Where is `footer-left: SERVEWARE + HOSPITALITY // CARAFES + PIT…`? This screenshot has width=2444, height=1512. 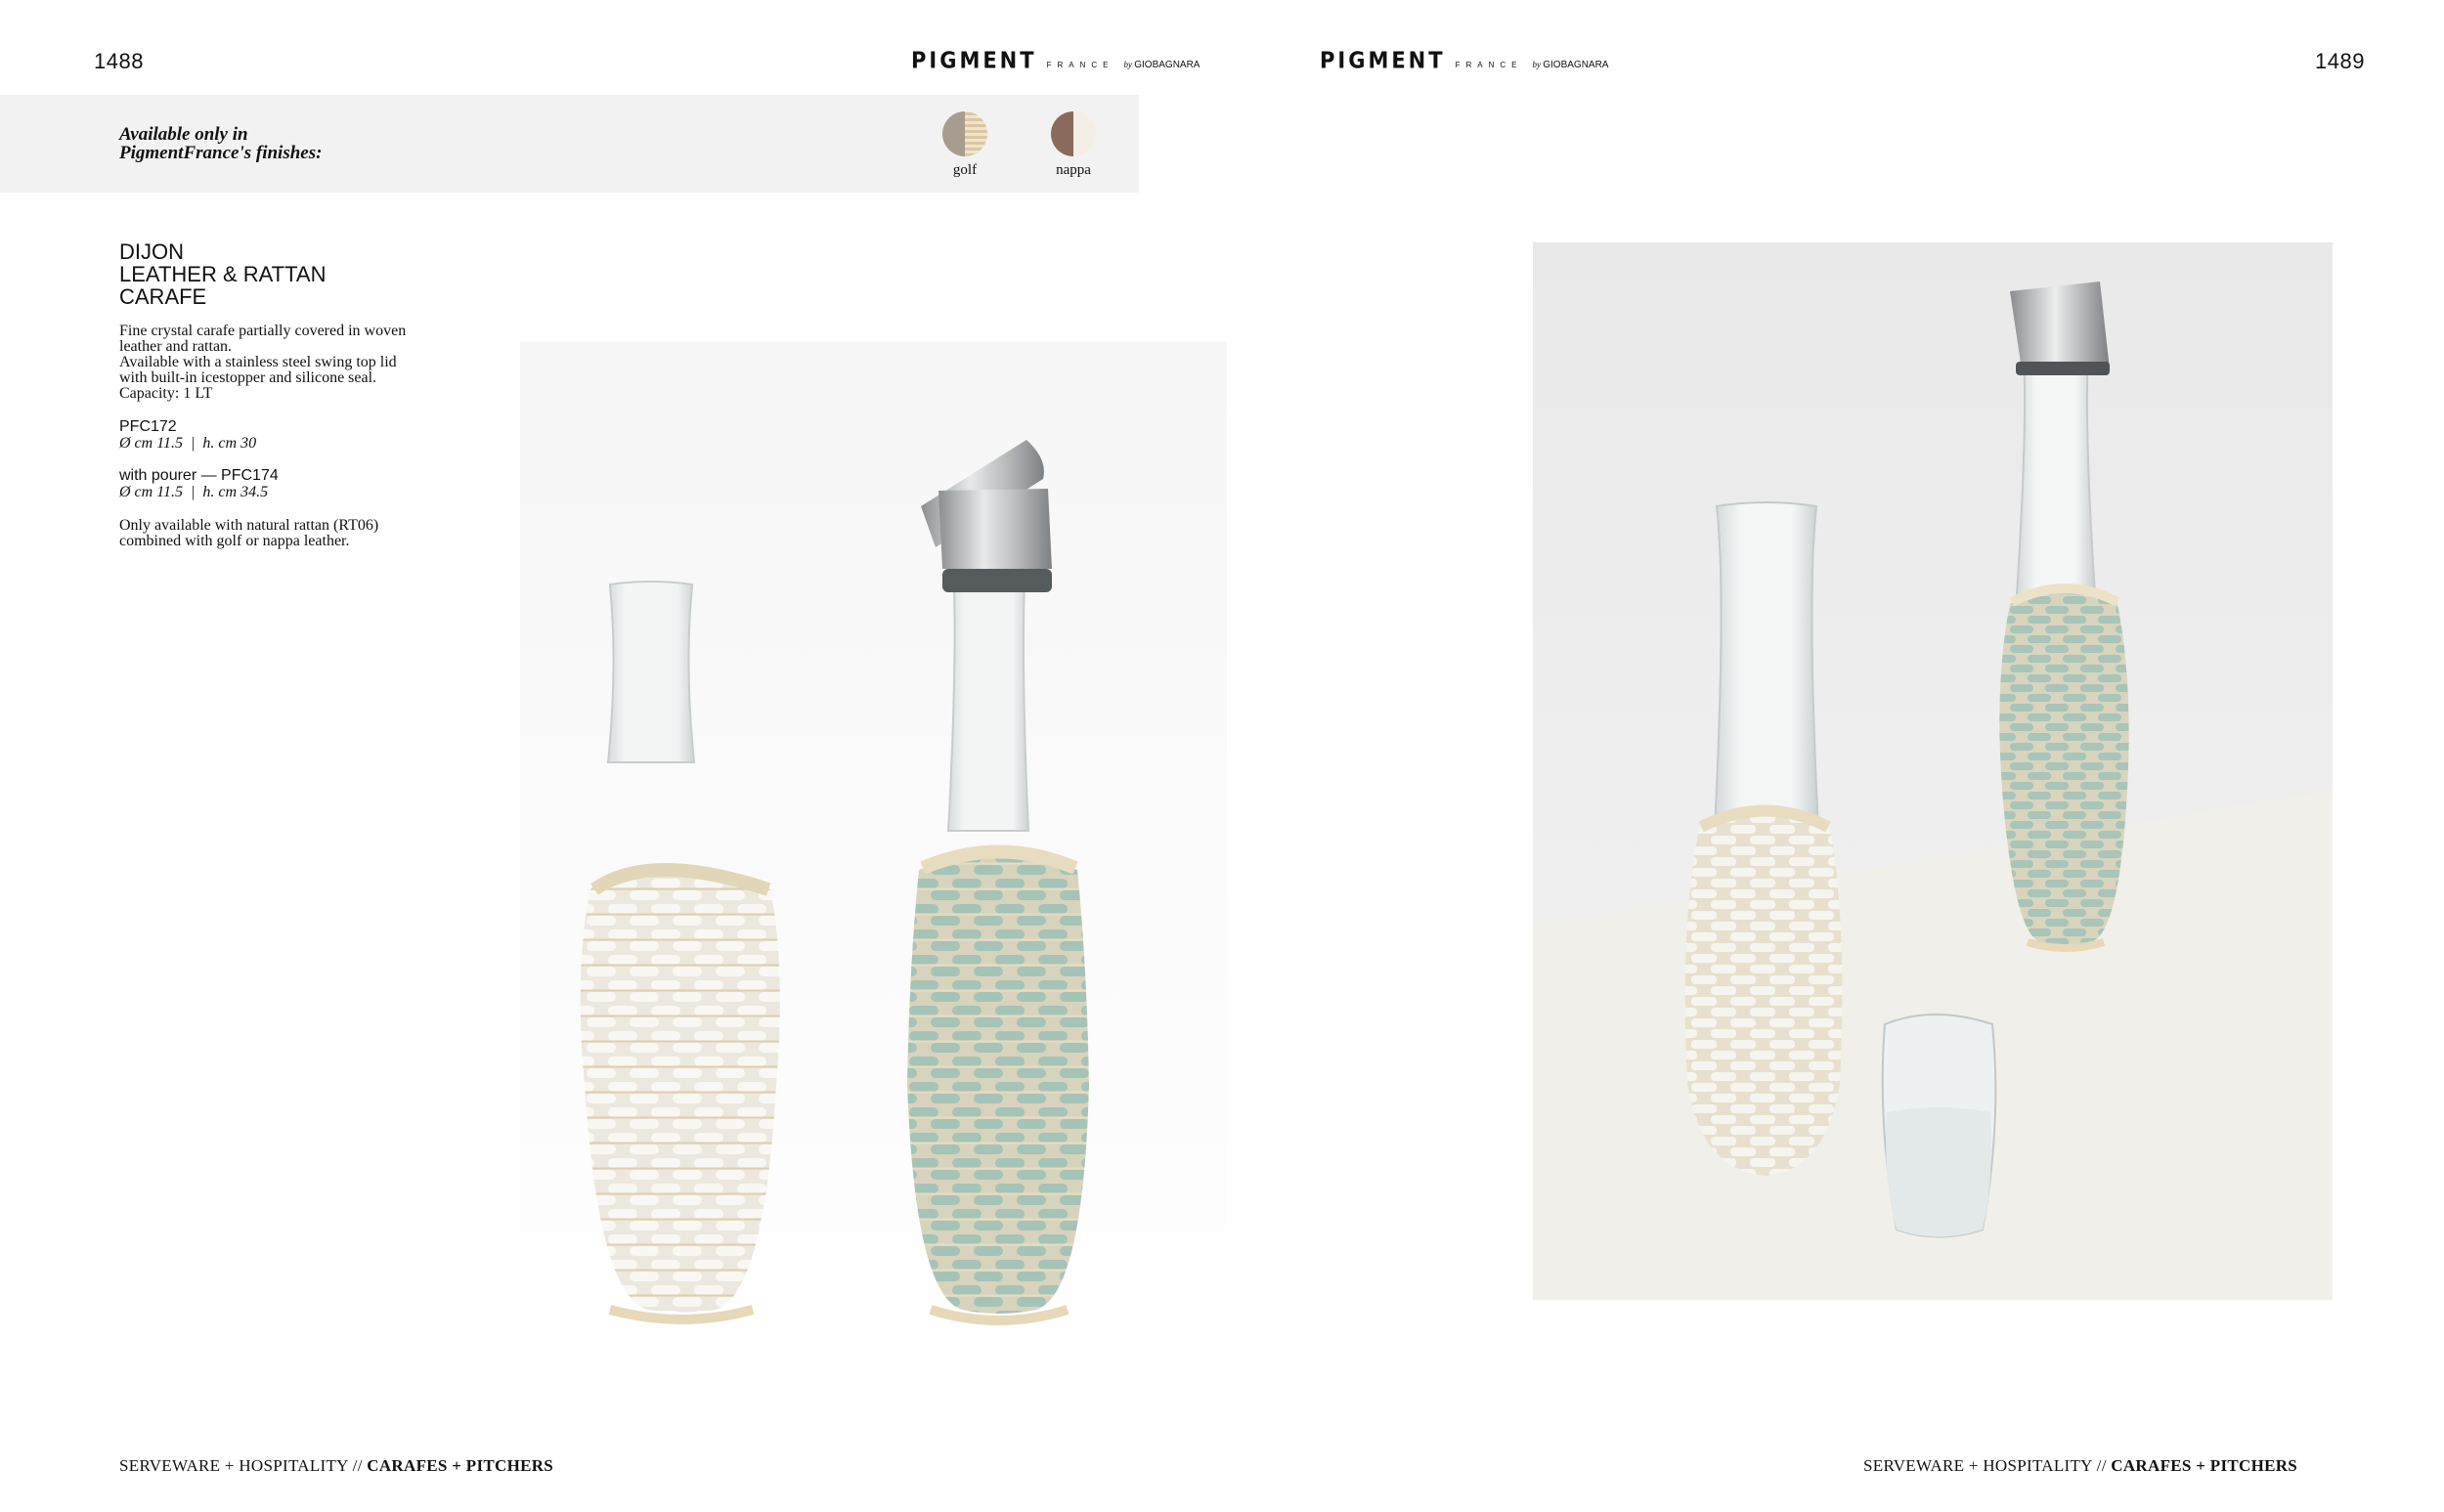
footer-left: SERVEWARE + HOSPITALITY // CARAFES + PIT… is located at coordinates (336, 1465).